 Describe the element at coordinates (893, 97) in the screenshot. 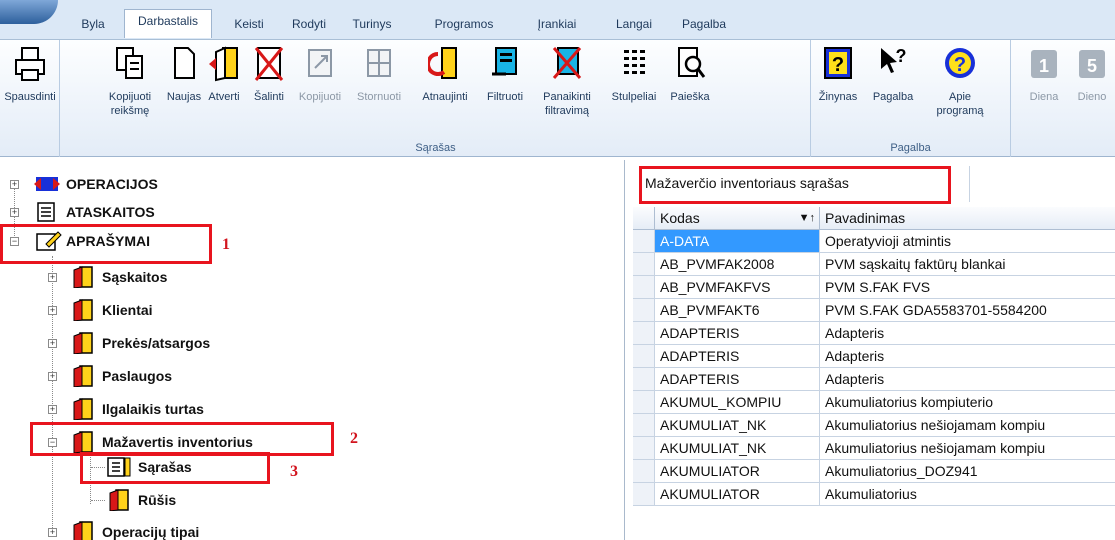

I see `help-label: Pagalba` at that location.